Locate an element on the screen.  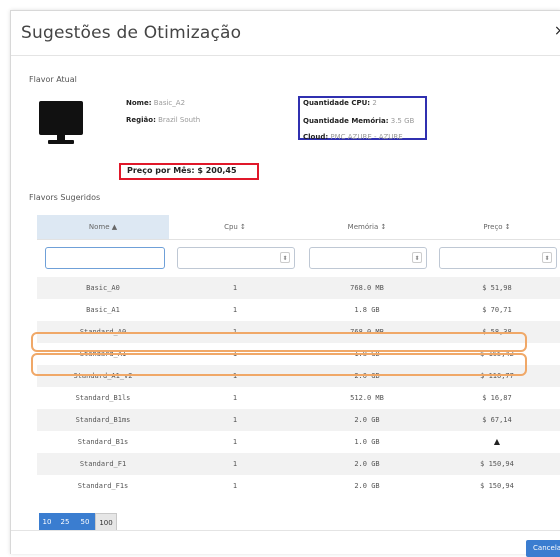
cancel-button: Cancelar is located at coordinates (543, 548).